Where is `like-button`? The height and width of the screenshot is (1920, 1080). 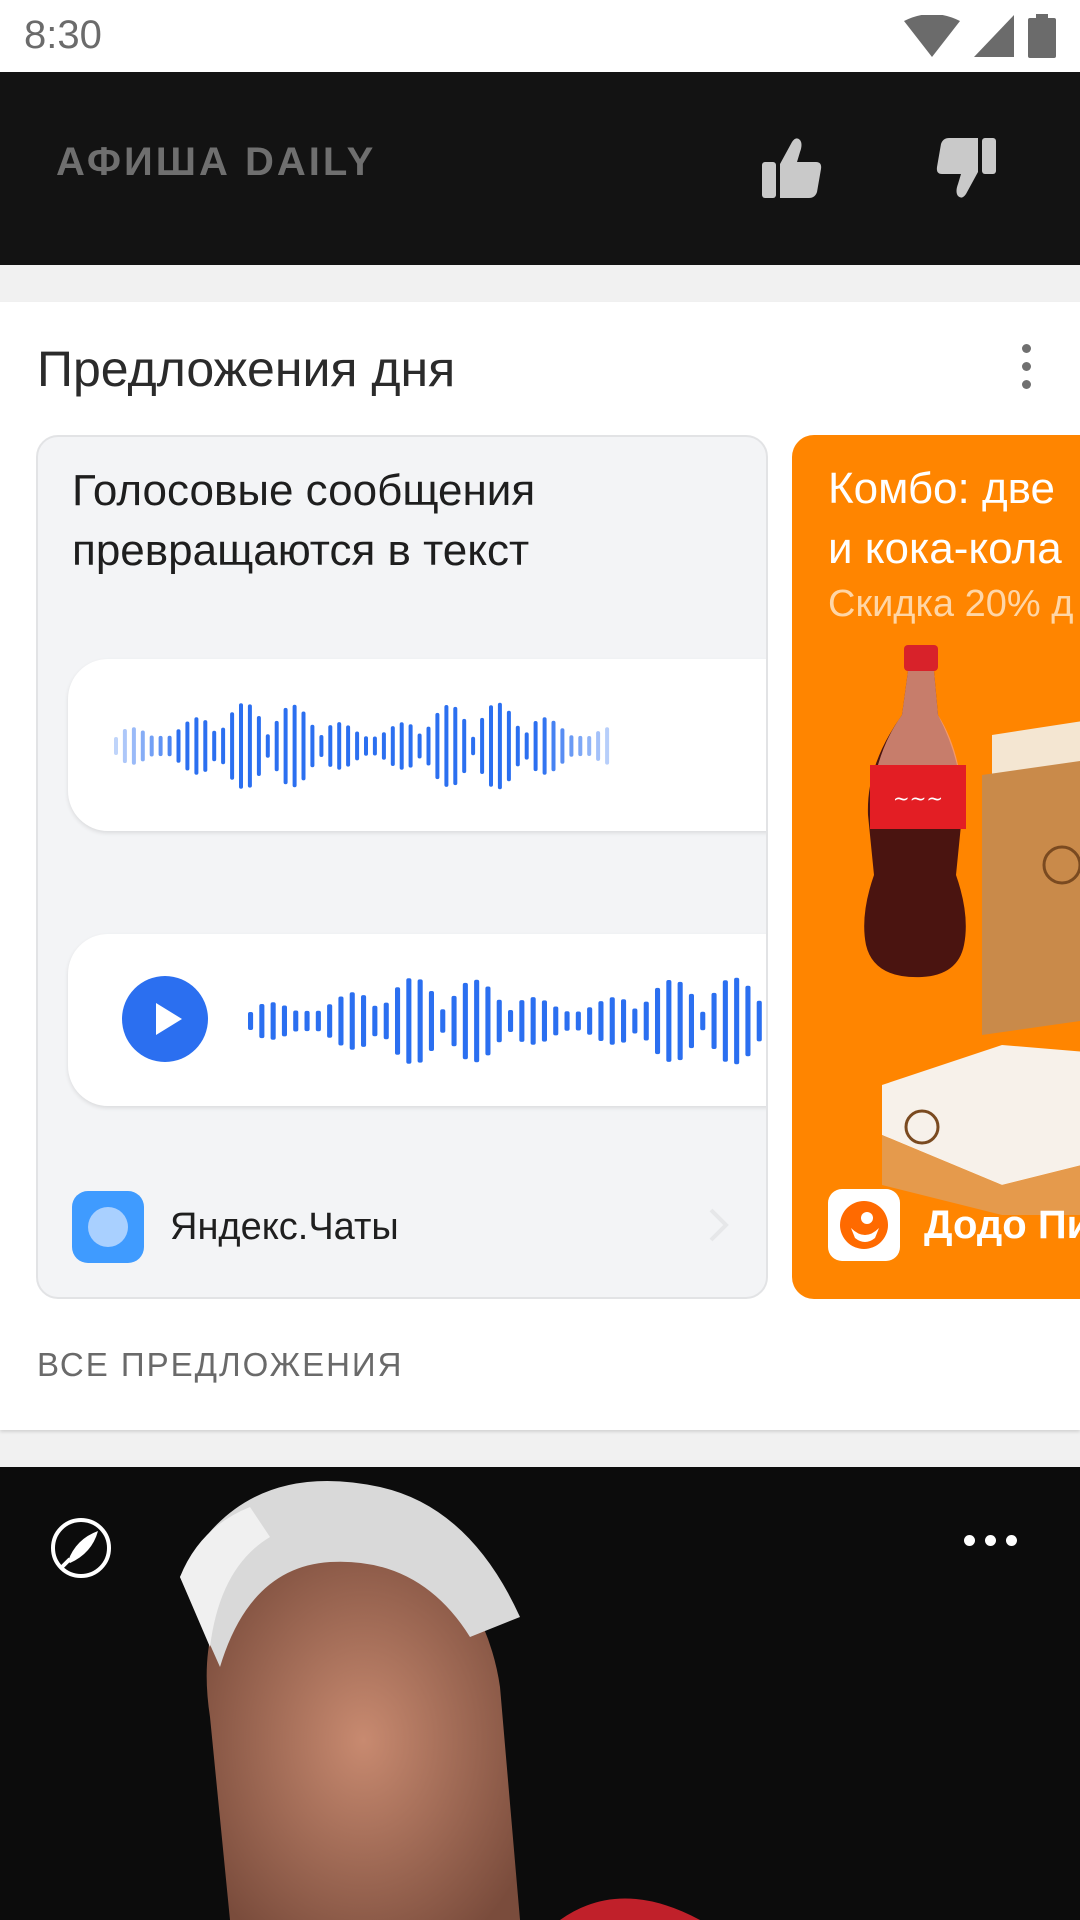 like-button is located at coordinates (792, 168).